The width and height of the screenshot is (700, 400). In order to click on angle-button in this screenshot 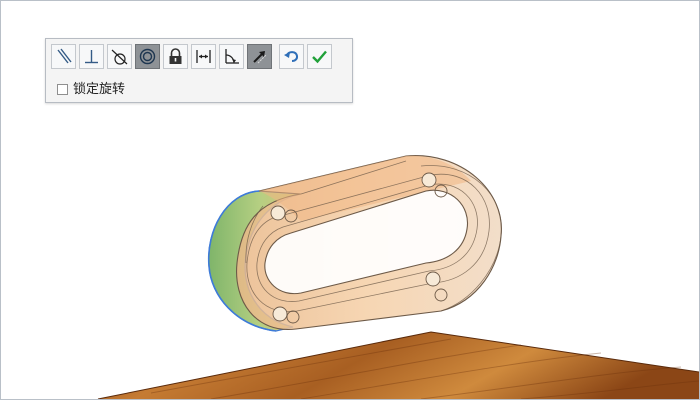, I will do `click(231, 56)`.